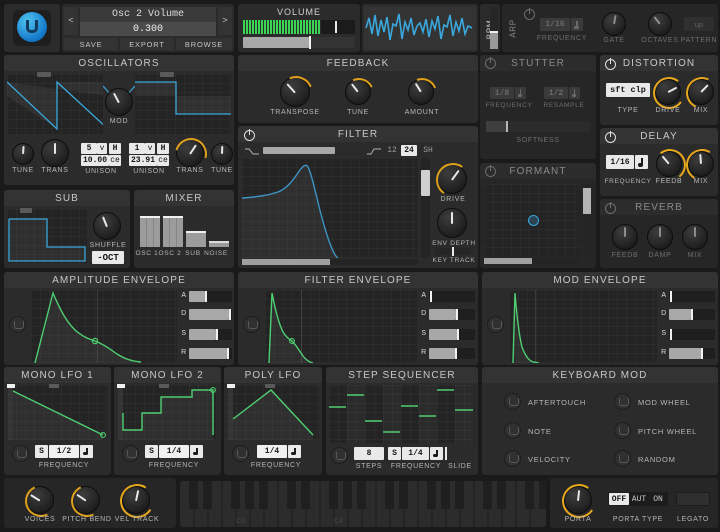 The width and height of the screenshot is (720, 532). I want to click on poly-lfo-mod-button, so click(240, 453).